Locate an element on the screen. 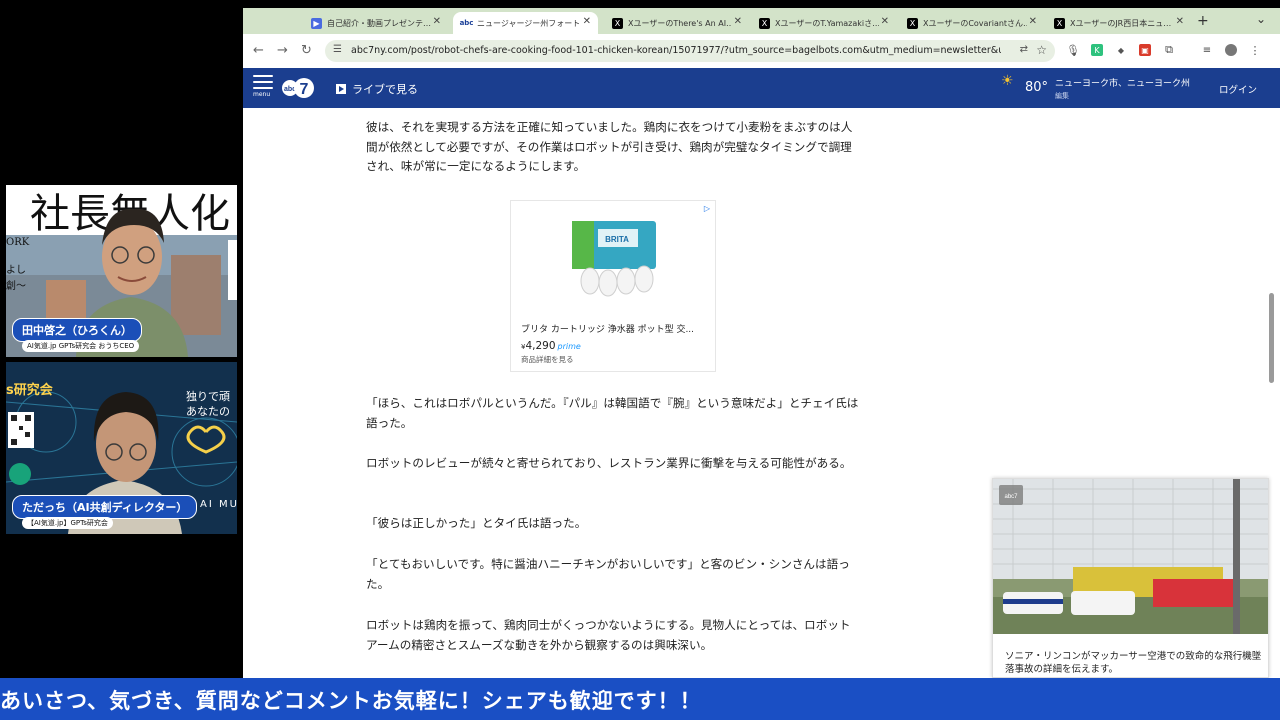 Image resolution: width=1280 pixels, height=720 pixels. reload-icon: ↻ is located at coordinates (306, 50).